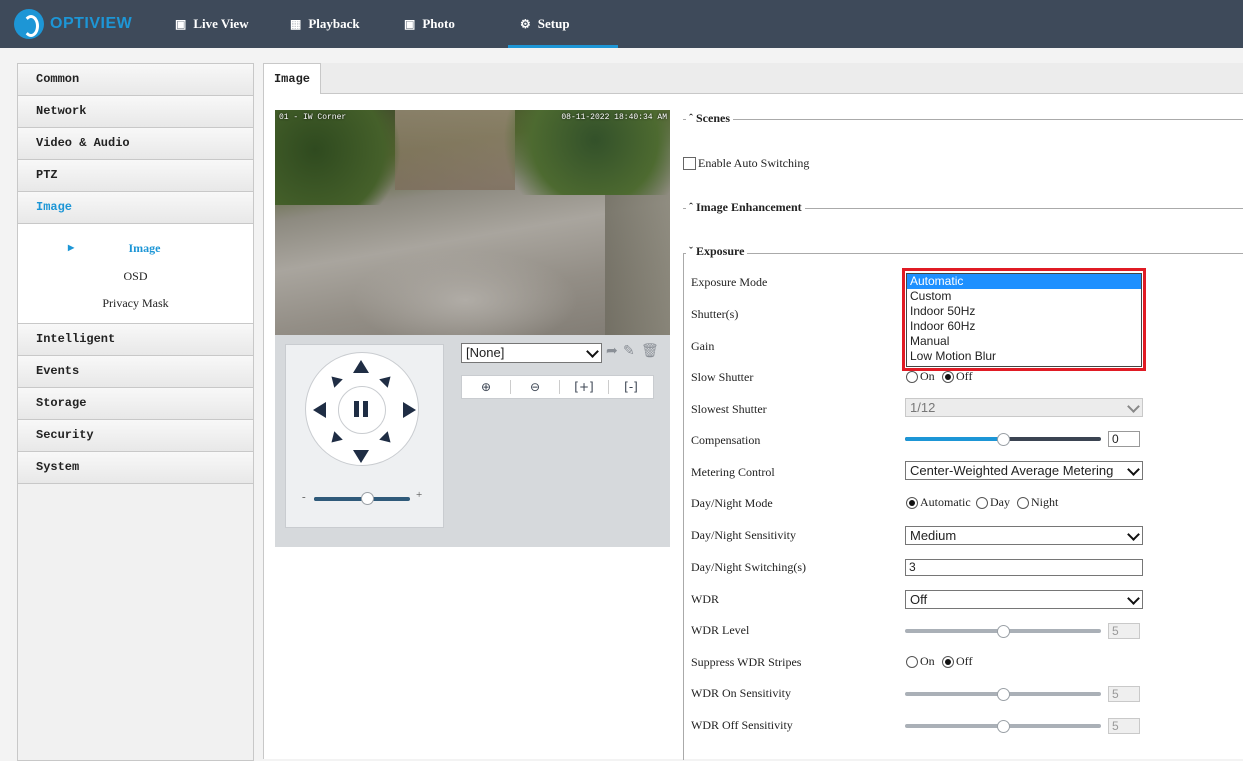 The width and height of the screenshot is (1243, 761). Describe the element at coordinates (729, 282) in the screenshot. I see `label-exposure-mode: Exposure Mode` at that location.